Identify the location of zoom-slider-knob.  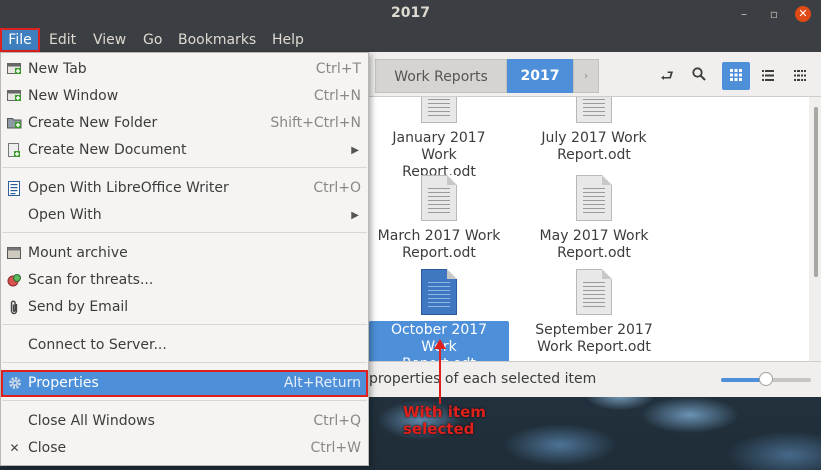
(766, 379).